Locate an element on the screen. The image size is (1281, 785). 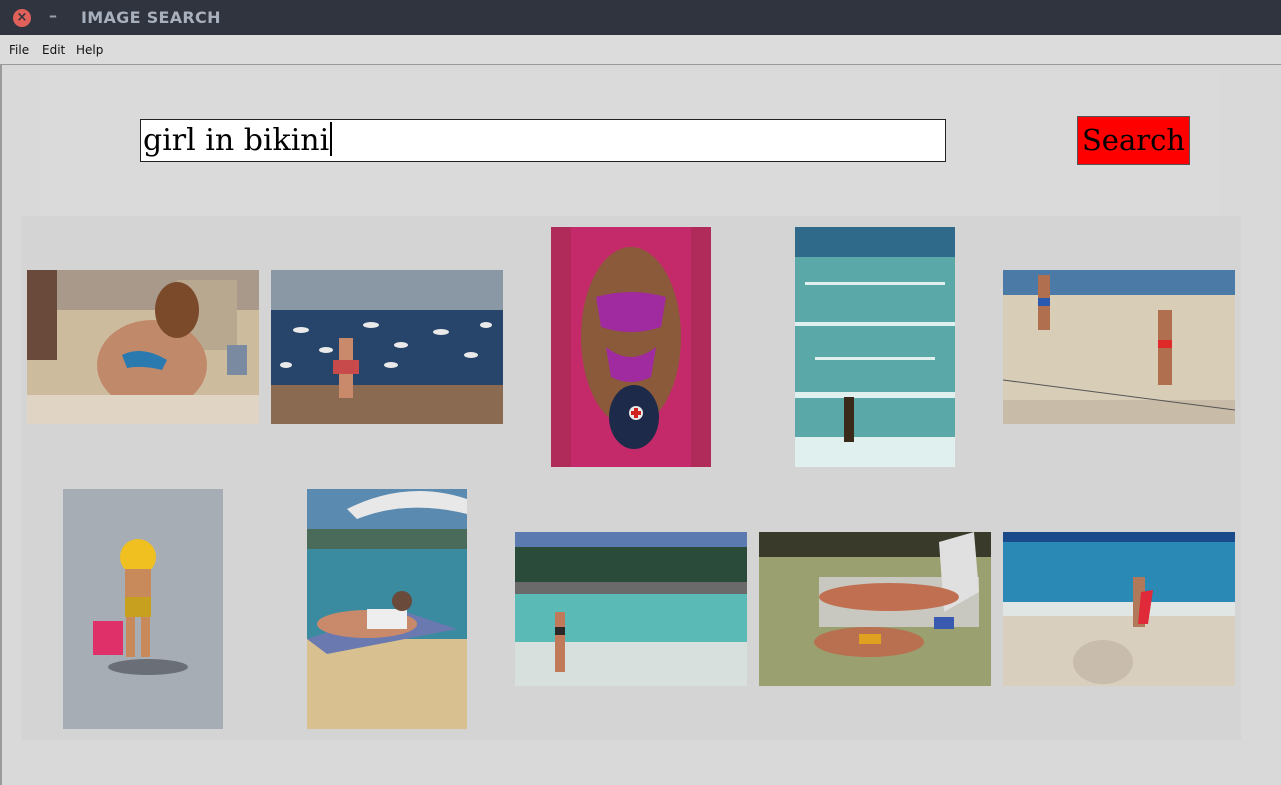
menu-file: File is located at coordinates (19, 50).